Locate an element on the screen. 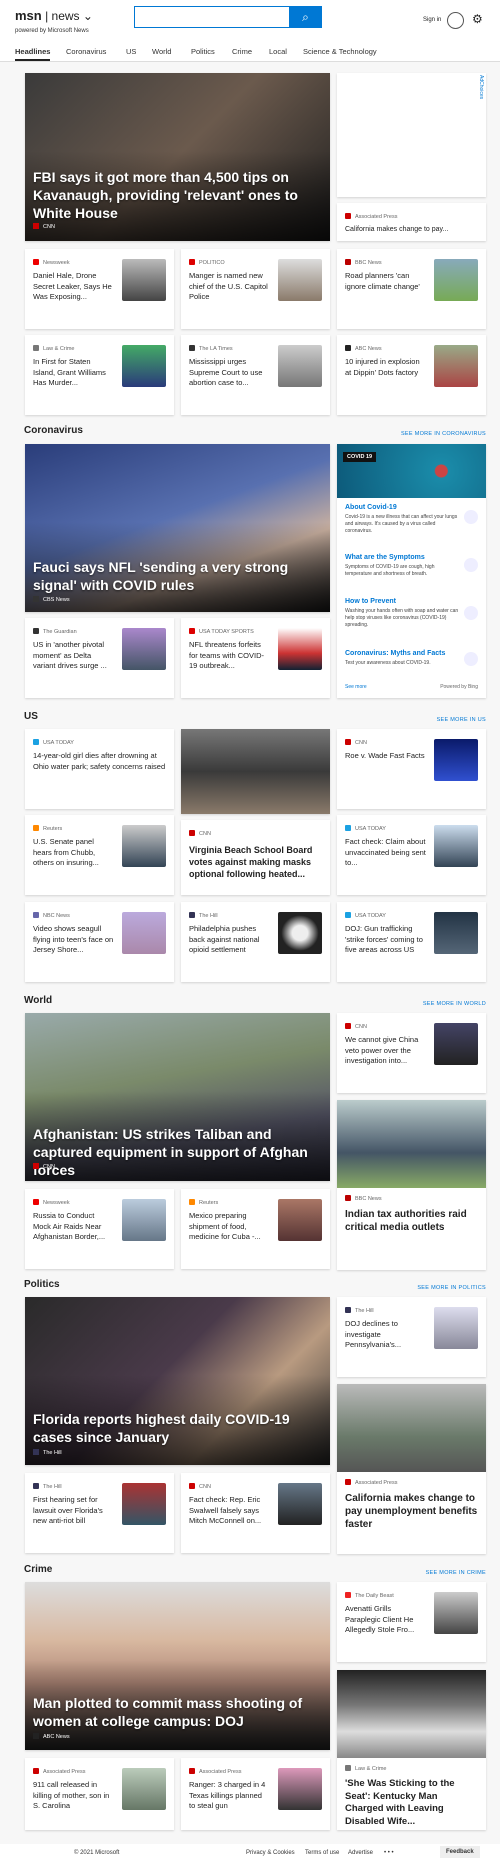 This screenshot has height=1862, width=500. tab-politics: Politics is located at coordinates (203, 51).